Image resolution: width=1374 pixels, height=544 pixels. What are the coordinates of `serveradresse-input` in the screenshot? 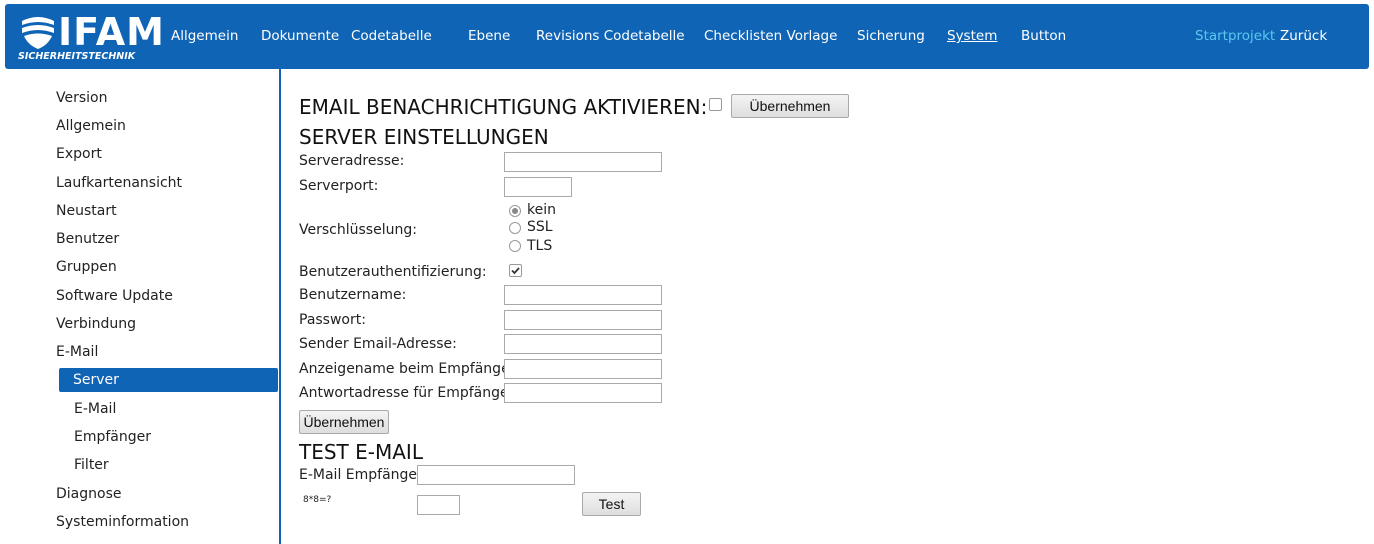 It's located at (583, 162).